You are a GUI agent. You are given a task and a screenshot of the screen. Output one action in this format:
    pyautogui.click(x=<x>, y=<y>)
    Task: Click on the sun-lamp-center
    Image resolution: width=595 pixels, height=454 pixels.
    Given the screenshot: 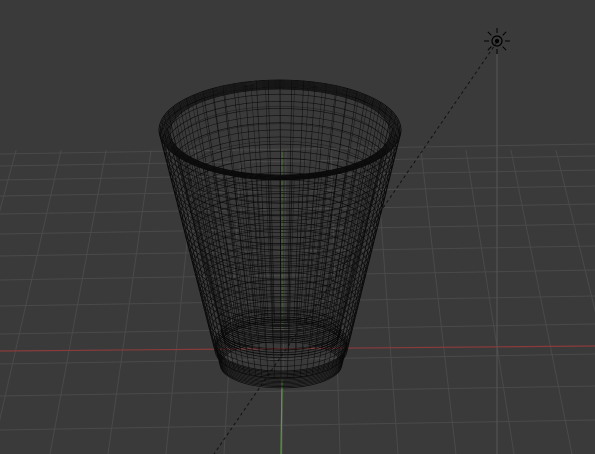 What is the action you would take?
    pyautogui.click(x=497, y=41)
    